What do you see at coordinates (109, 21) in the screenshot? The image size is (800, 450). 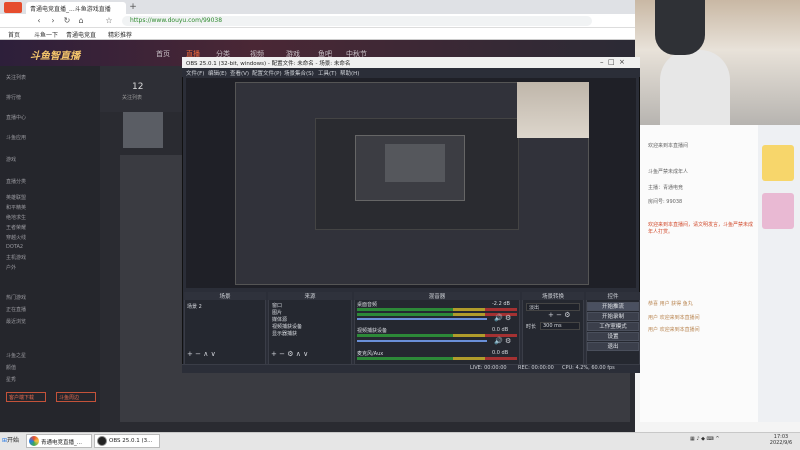 I see `star-icon: ☆` at bounding box center [109, 21].